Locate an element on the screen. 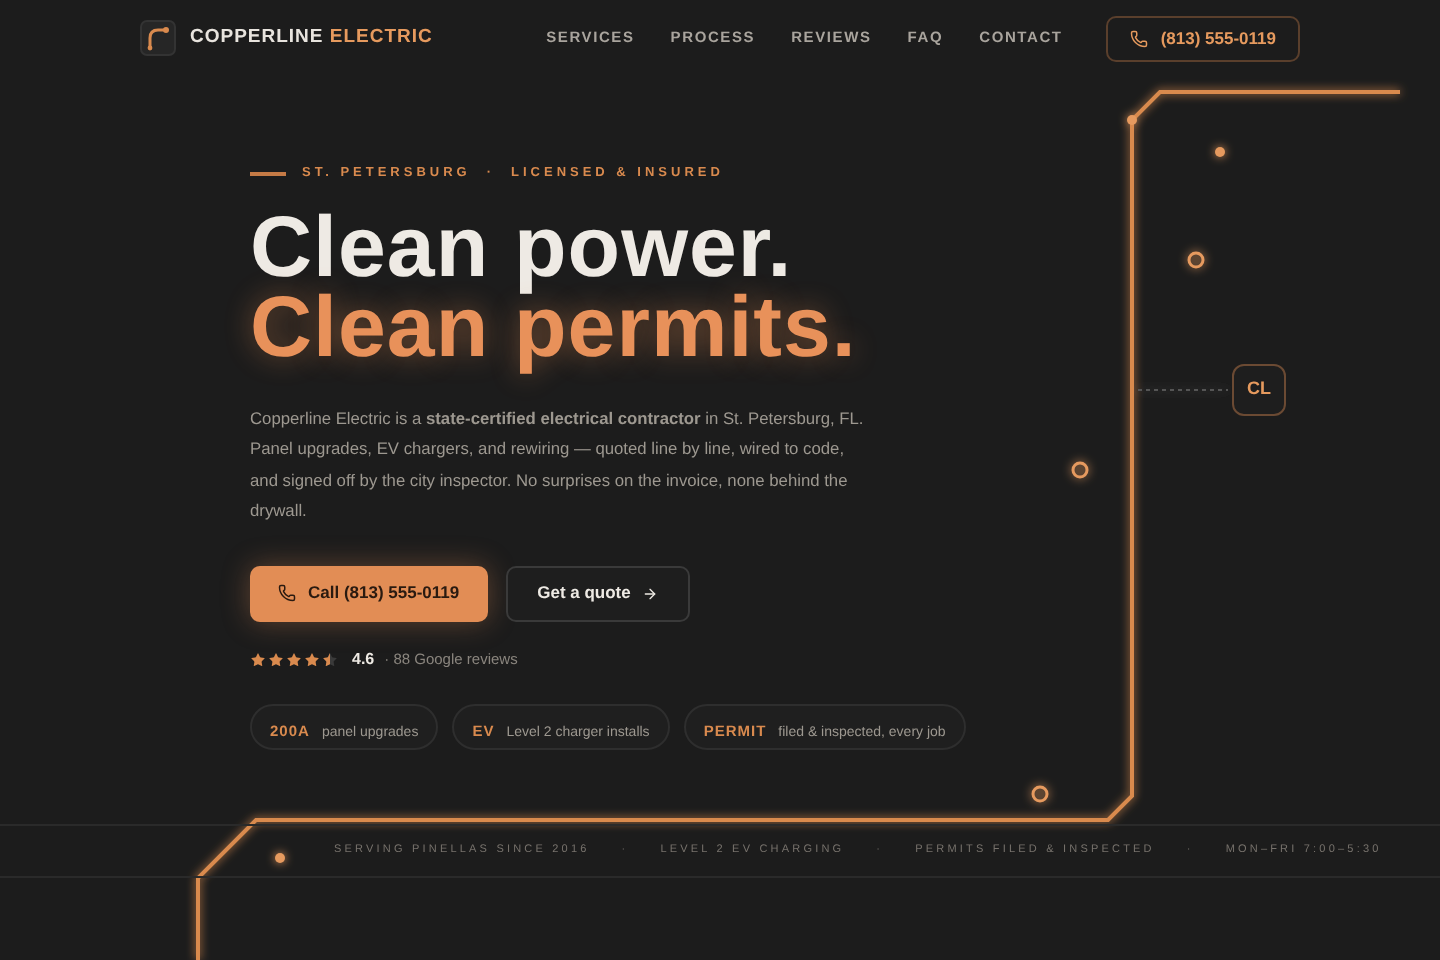 This screenshot has width=1440, height=960. phone-button: (813) 555-0119 is located at coordinates (1203, 38).